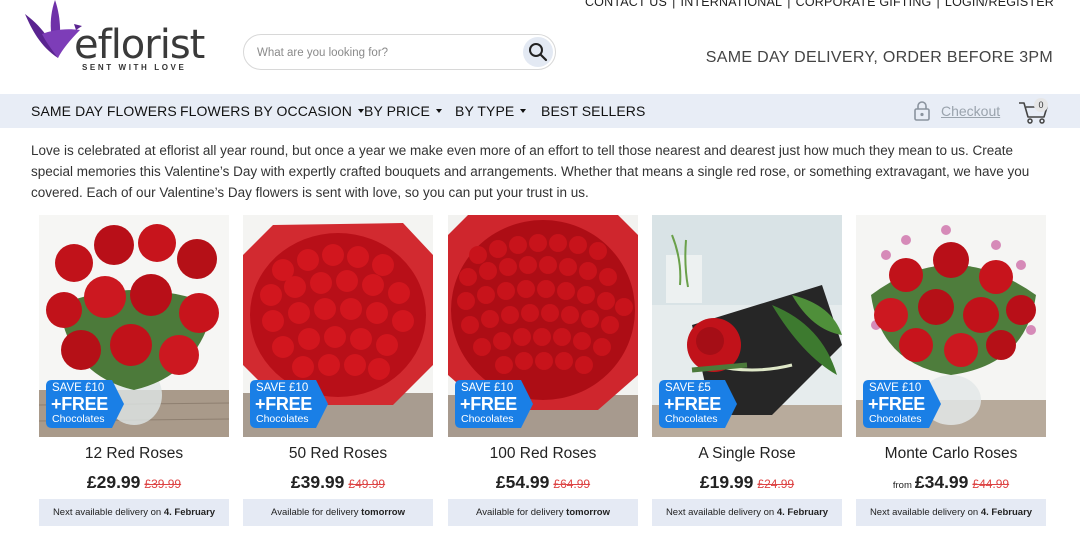 The height and width of the screenshot is (540, 1080). What do you see at coordinates (922, 111) in the screenshot?
I see `padlock-icon` at bounding box center [922, 111].